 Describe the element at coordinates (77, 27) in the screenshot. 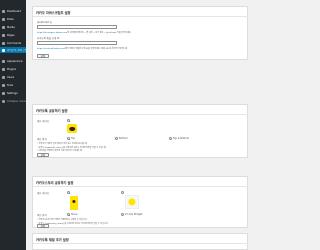

I see `javascript-key-input` at that location.